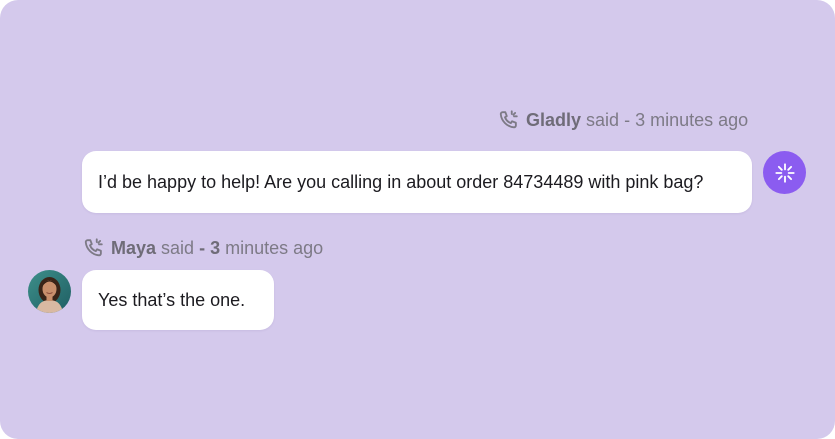 The height and width of the screenshot is (439, 835). What do you see at coordinates (134, 247) in the screenshot?
I see `user-sender-name: Maya` at bounding box center [134, 247].